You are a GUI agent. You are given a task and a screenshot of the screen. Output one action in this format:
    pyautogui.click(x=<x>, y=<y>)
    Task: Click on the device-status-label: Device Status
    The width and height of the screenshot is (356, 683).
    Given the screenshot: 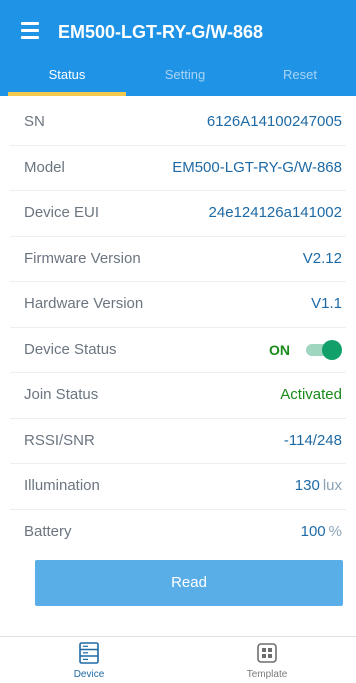 What is the action you would take?
    pyautogui.click(x=70, y=349)
    